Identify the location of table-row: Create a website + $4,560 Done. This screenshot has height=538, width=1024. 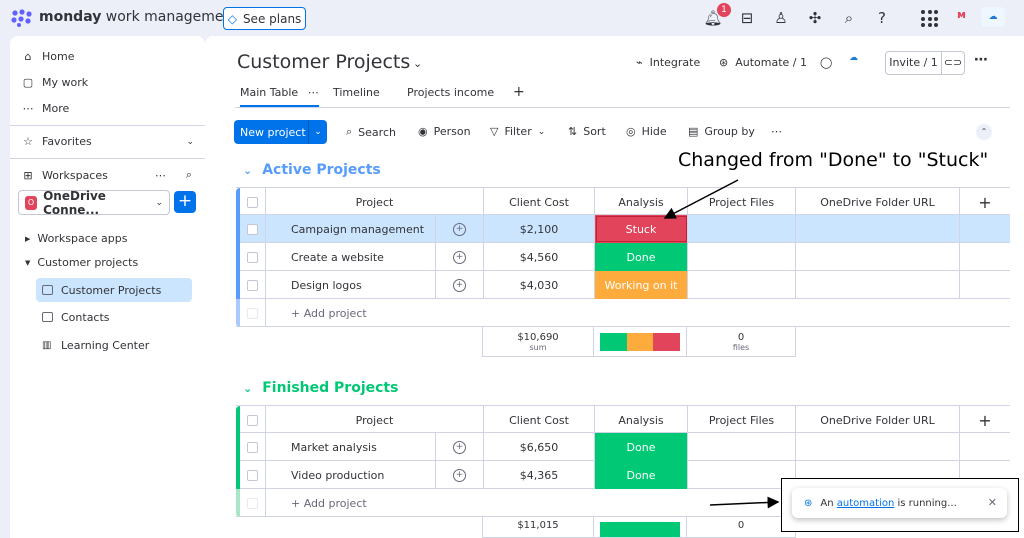
(623, 257).